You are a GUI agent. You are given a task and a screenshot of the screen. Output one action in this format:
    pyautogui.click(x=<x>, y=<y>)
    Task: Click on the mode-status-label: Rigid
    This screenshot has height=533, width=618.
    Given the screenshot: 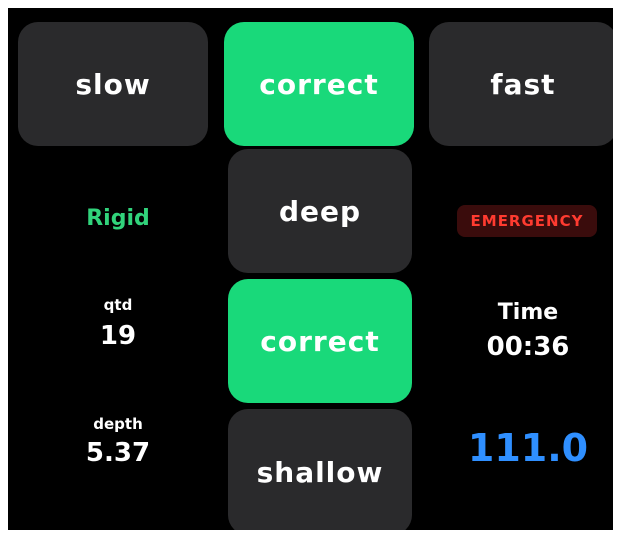 What is the action you would take?
    pyautogui.click(x=118, y=218)
    